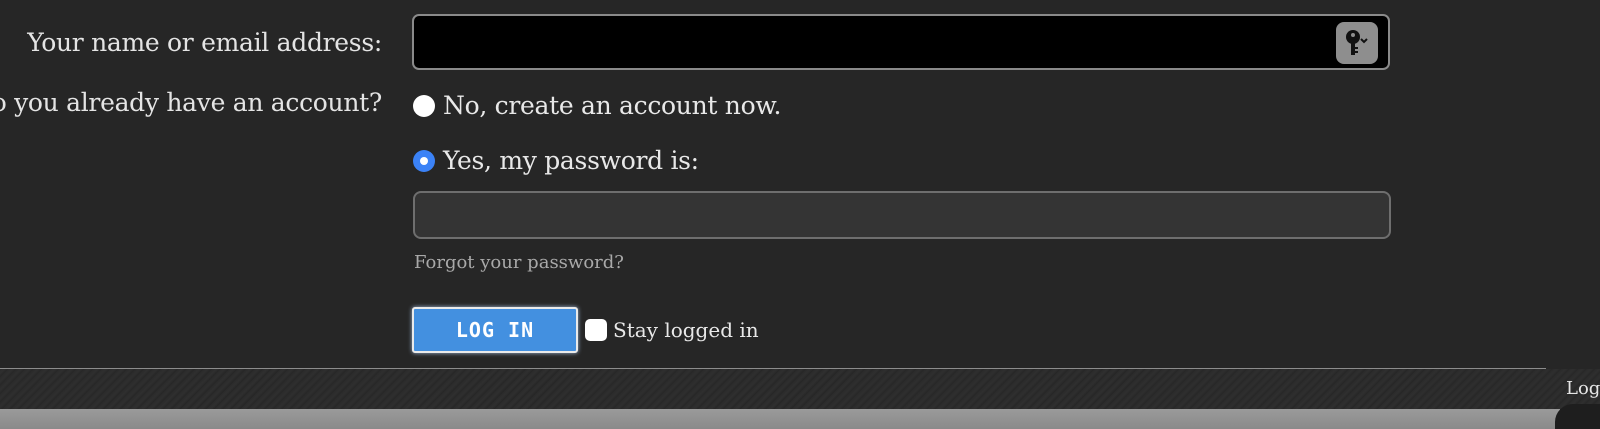  Describe the element at coordinates (596, 330) in the screenshot. I see `stay-logged-in-checkbox` at that location.